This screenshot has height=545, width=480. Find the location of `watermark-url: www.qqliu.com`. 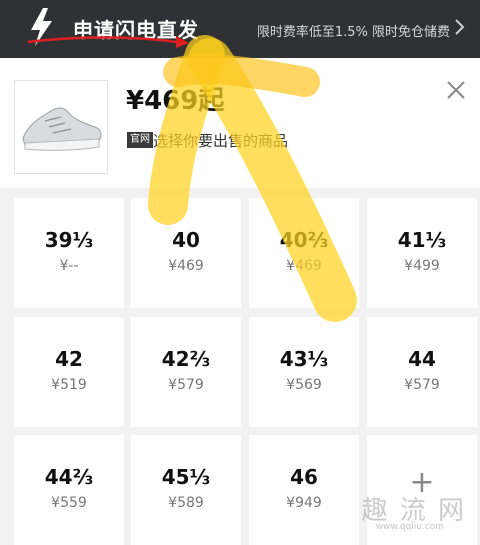

watermark-url: www.qqliu.com is located at coordinates (409, 527).